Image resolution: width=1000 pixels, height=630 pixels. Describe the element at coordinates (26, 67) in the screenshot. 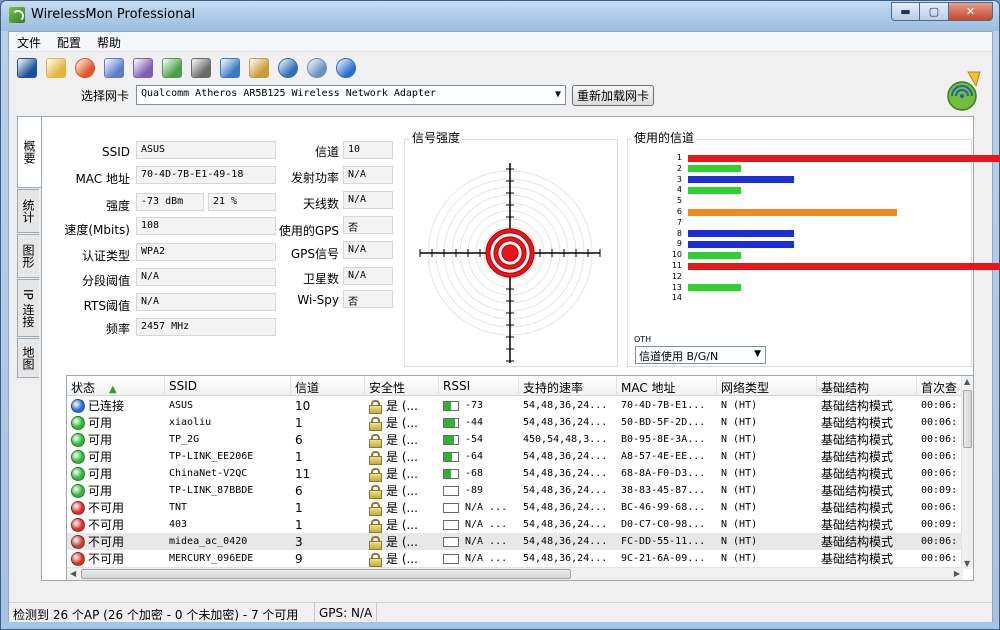

I see `save-button` at that location.